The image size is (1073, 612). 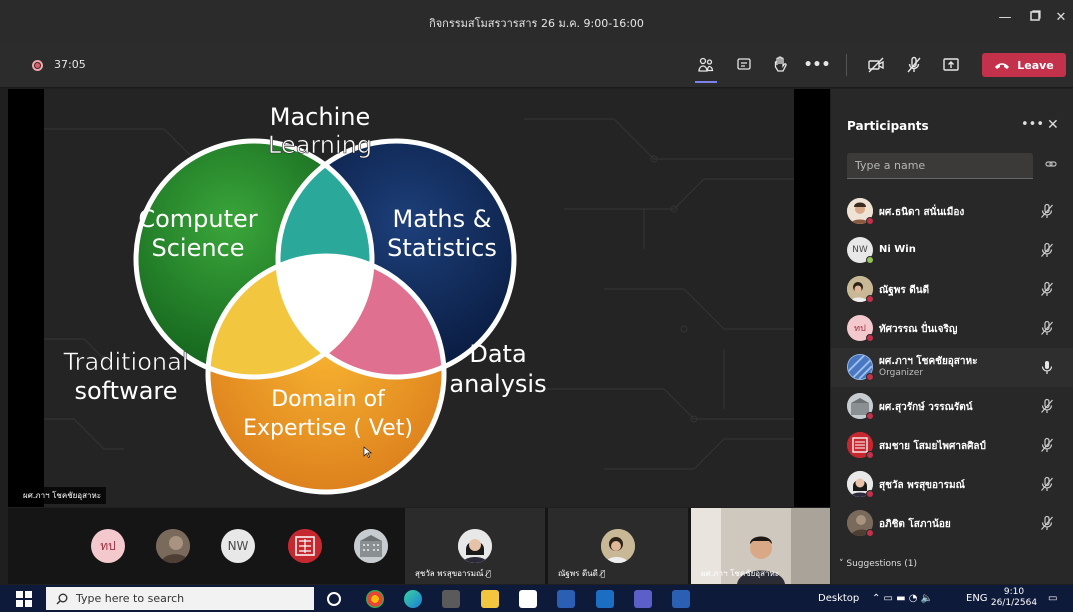 I want to click on more-options-icon: •••, so click(x=1032, y=124).